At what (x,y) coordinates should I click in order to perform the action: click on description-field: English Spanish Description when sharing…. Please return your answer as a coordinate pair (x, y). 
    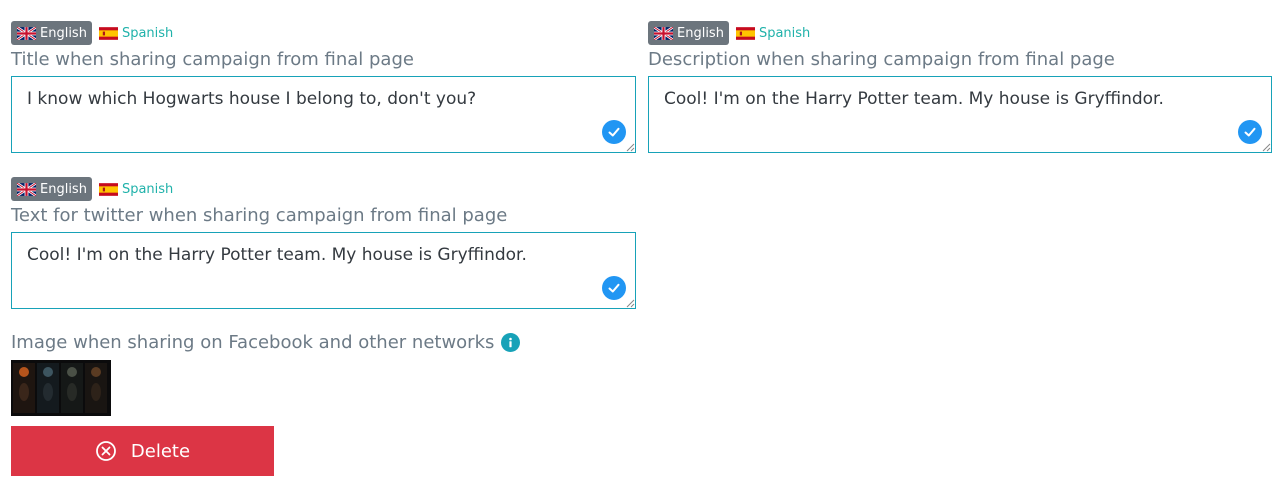
    Looking at the image, I should click on (960, 87).